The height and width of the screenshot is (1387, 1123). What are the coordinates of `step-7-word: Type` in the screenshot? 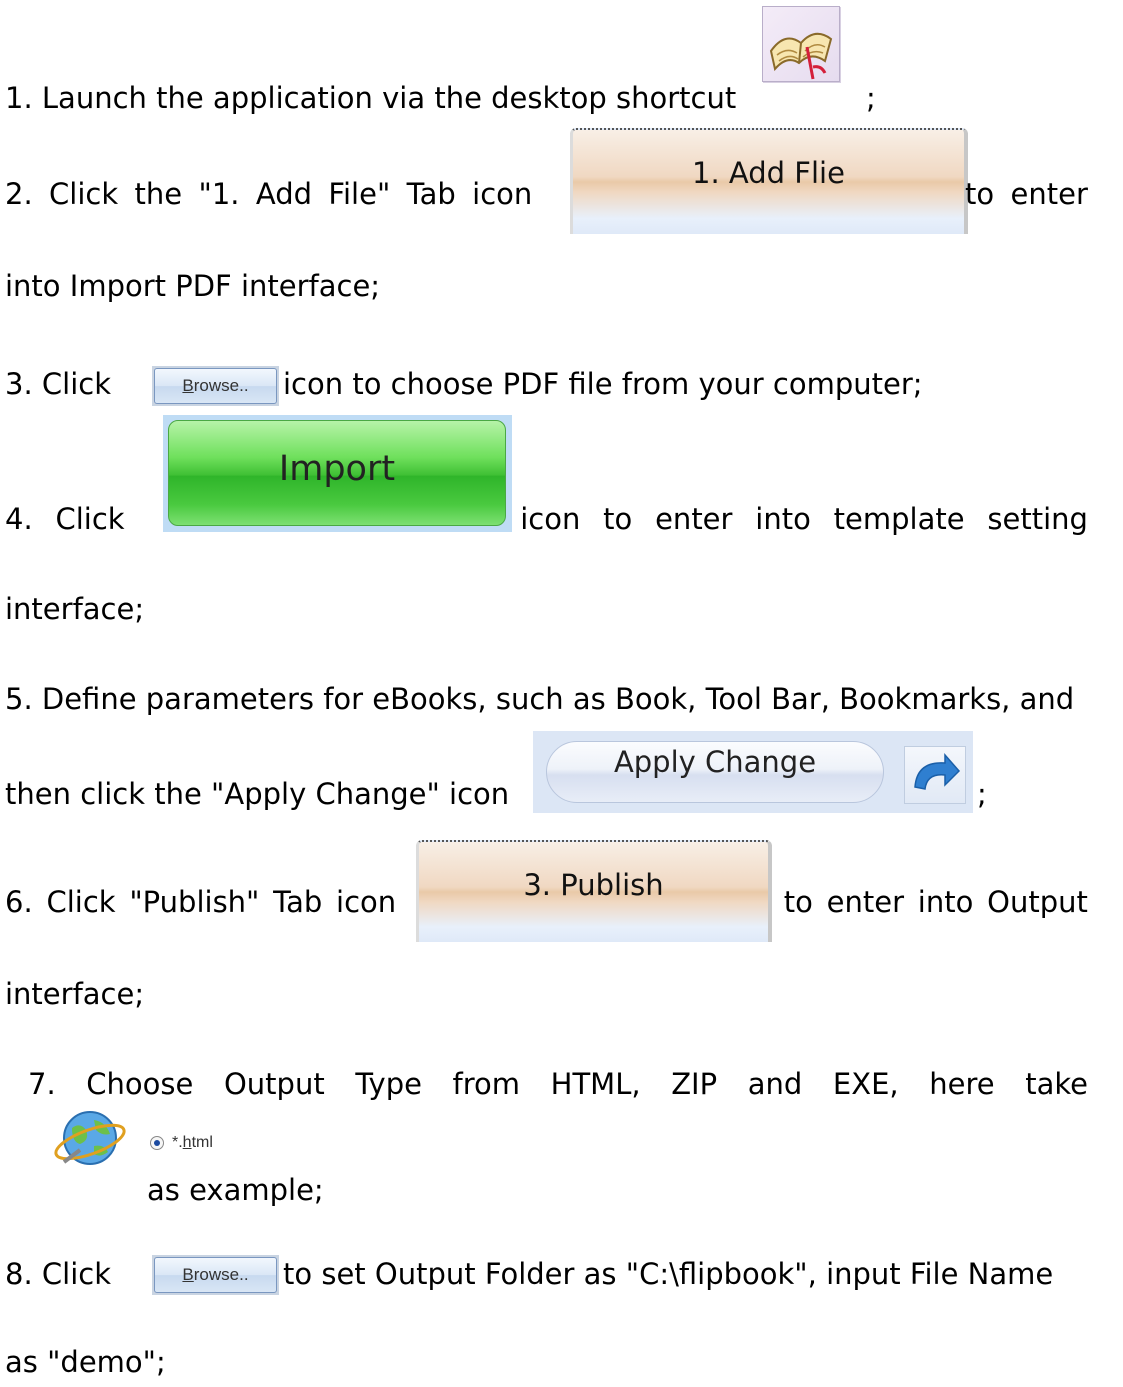 It's located at (388, 1084).